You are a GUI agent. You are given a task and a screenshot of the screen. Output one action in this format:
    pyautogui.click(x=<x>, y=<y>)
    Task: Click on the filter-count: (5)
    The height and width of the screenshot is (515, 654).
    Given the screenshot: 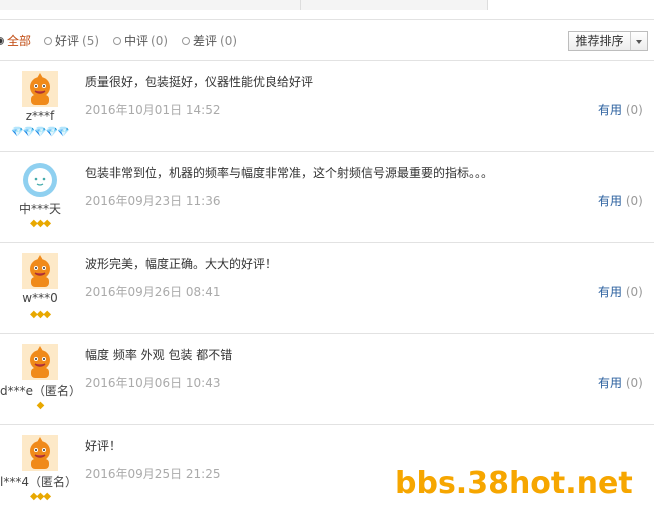 What is the action you would take?
    pyautogui.click(x=91, y=41)
    